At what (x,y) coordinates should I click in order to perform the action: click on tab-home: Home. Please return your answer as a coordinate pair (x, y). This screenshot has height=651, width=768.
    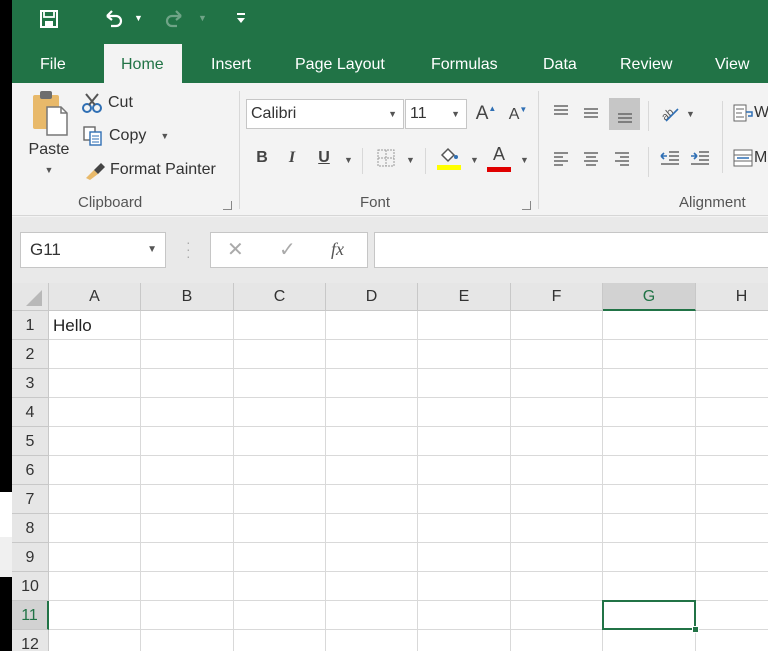
    Looking at the image, I should click on (143, 63).